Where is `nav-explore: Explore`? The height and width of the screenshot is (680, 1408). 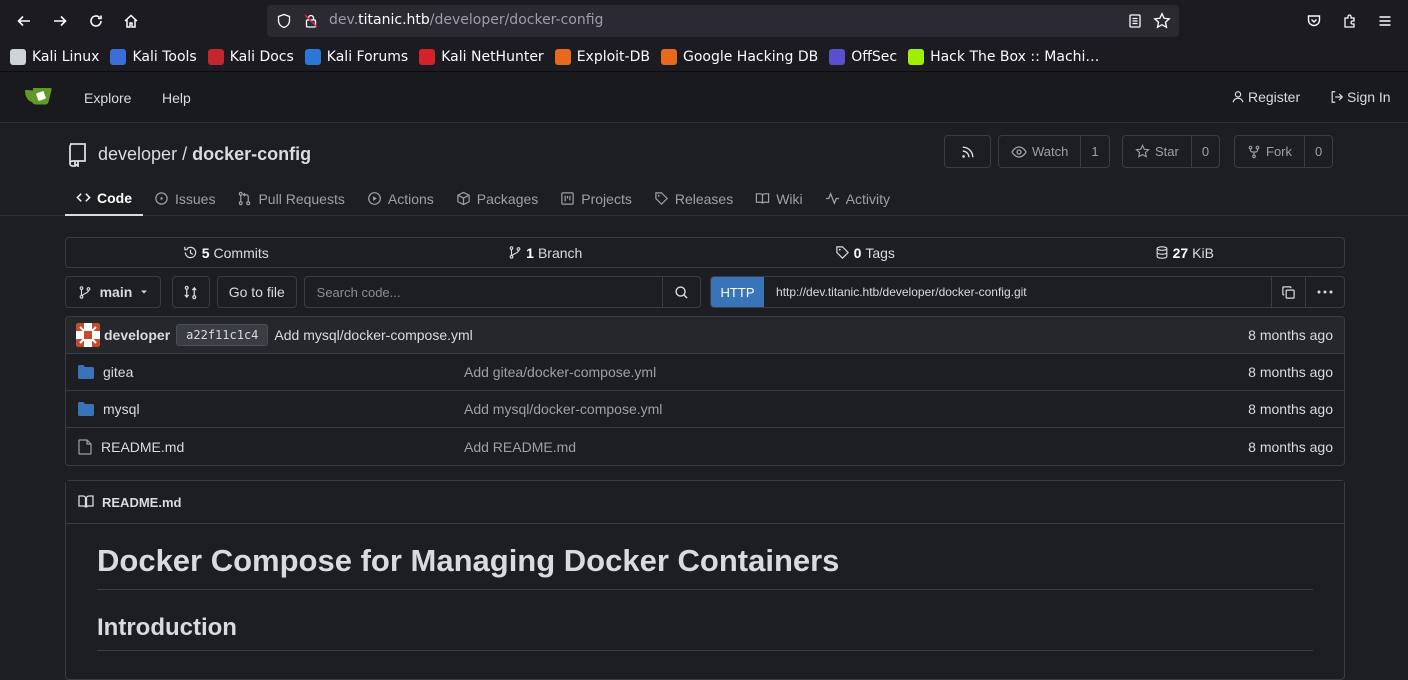 nav-explore: Explore is located at coordinates (107, 98).